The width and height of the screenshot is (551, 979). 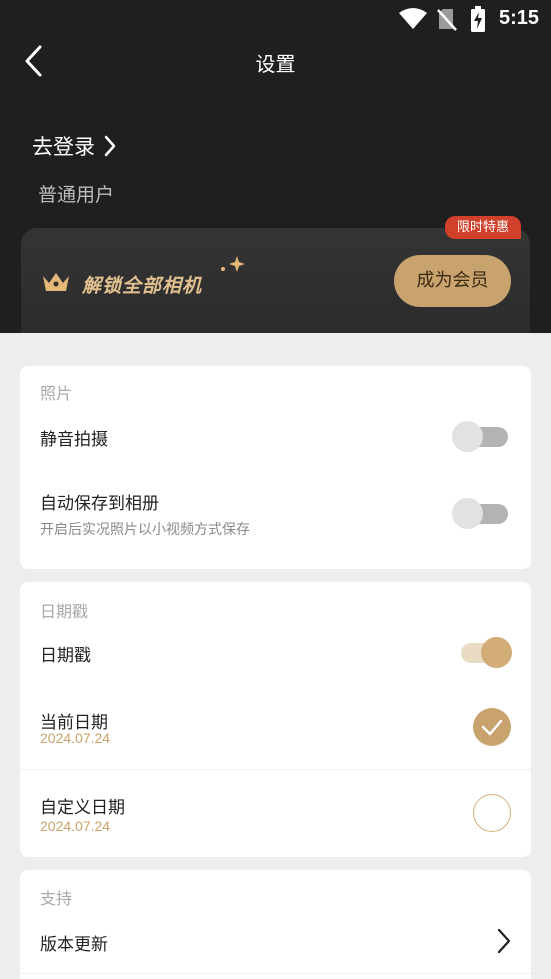 What do you see at coordinates (492, 813) in the screenshot?
I see `custom-date-radio` at bounding box center [492, 813].